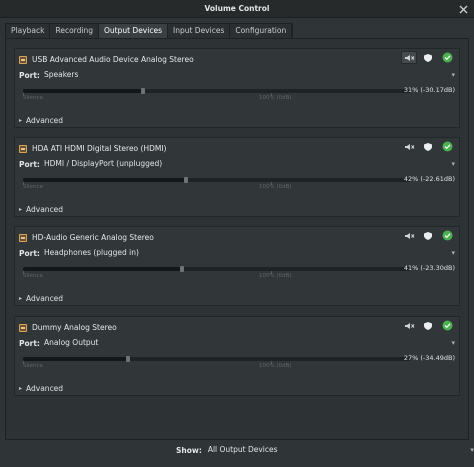  Describe the element at coordinates (239, 273) in the screenshot. I see `volume-row: Silence 100% (0dB) 41% (-23.30dB)` at that location.